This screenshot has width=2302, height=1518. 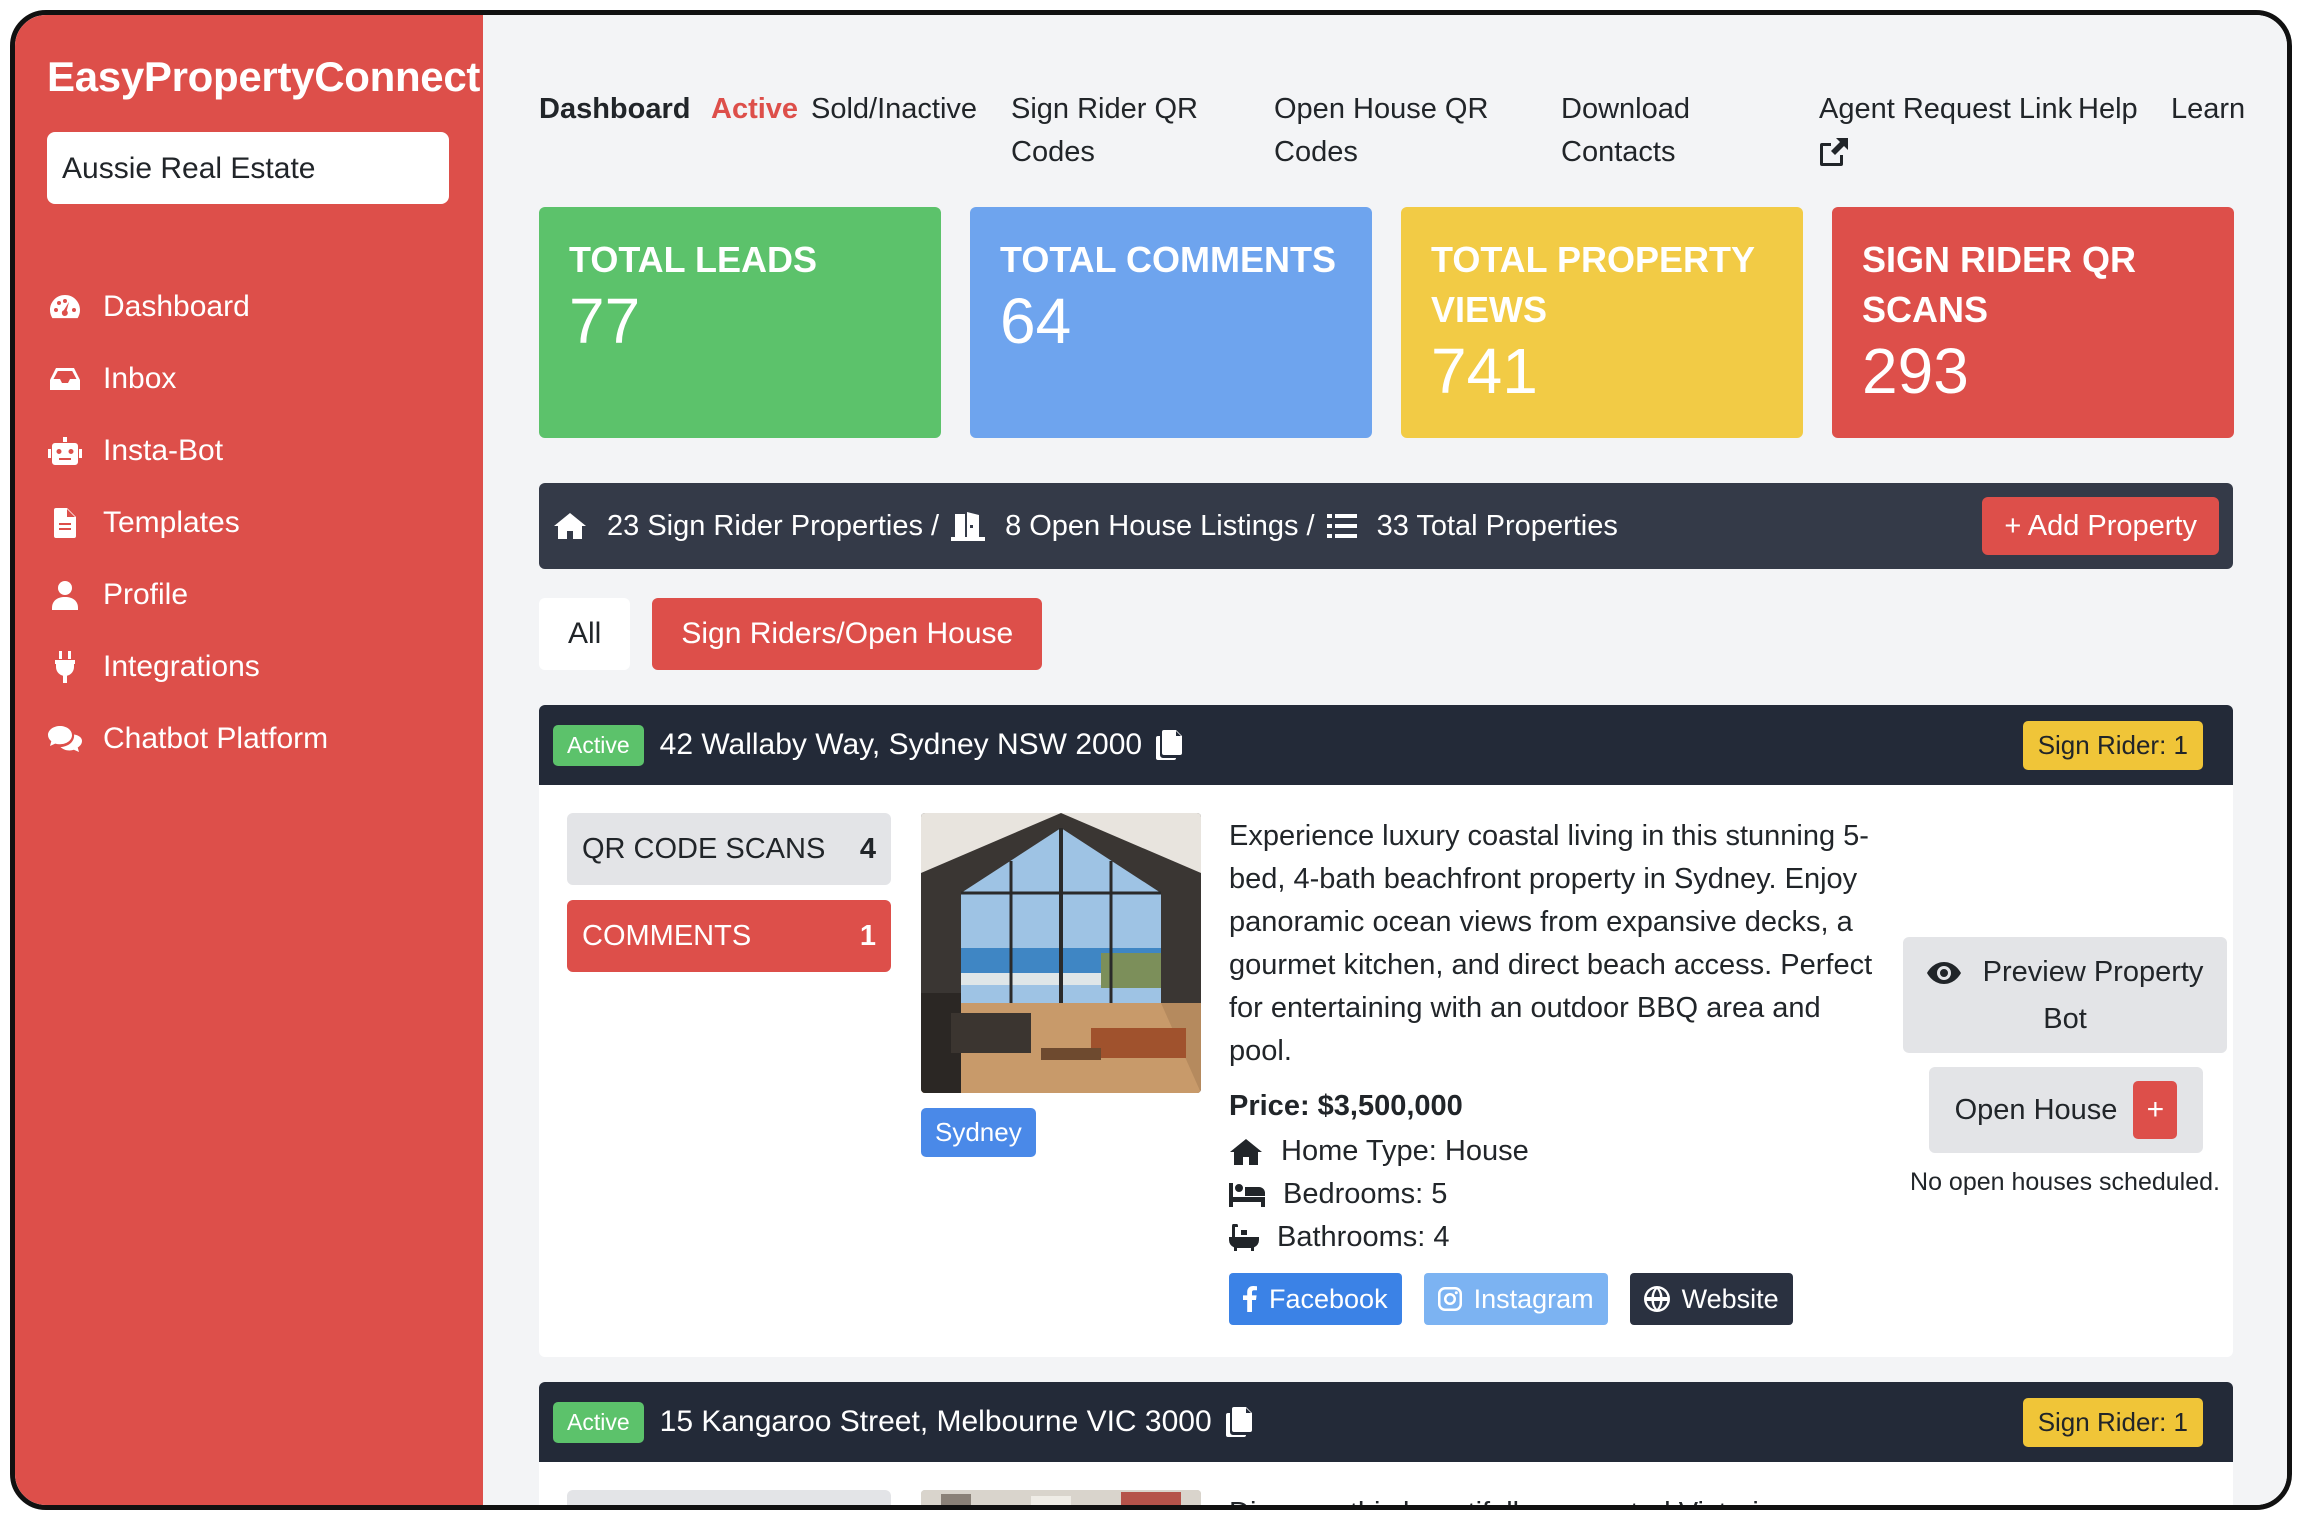 I want to click on nav-dashboard: Dashboard, so click(x=614, y=109).